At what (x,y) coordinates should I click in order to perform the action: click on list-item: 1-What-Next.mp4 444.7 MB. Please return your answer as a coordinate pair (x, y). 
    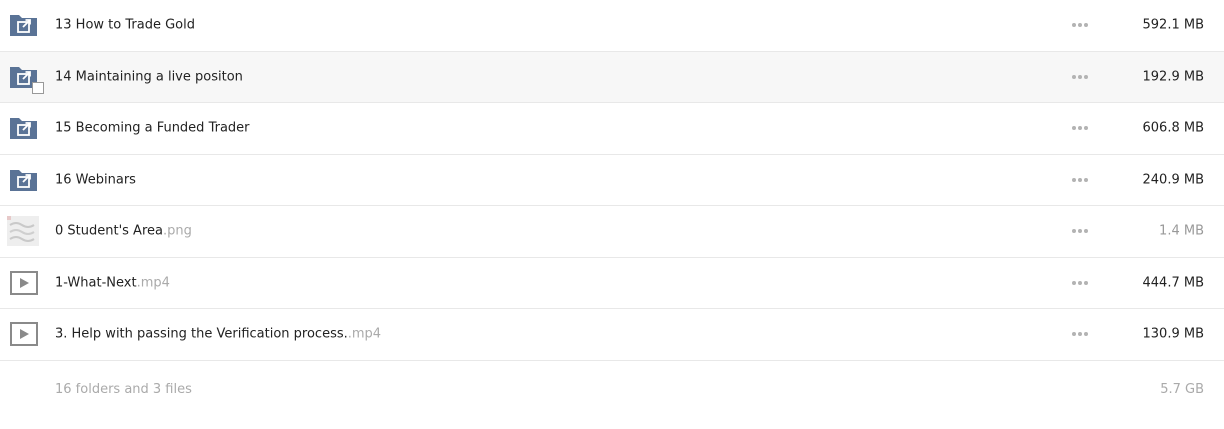
    Looking at the image, I should click on (612, 283).